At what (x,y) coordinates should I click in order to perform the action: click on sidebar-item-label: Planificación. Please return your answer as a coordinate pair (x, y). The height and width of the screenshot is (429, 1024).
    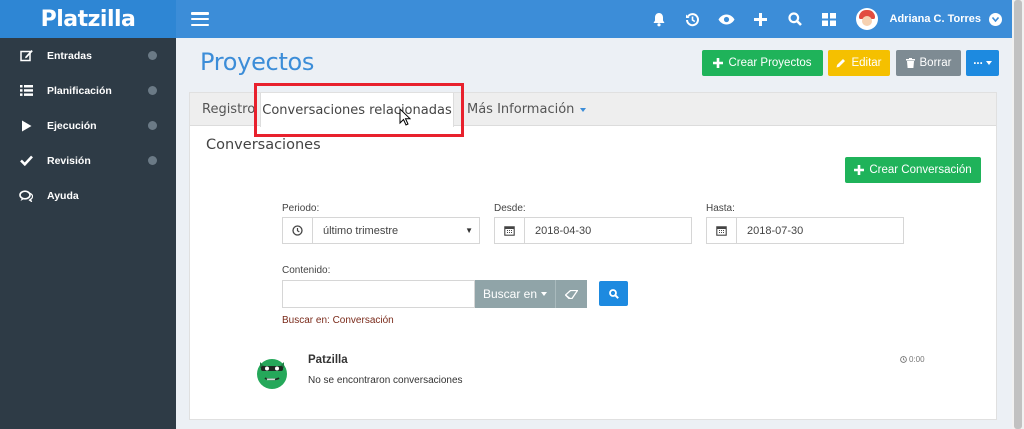
    Looking at the image, I should click on (79, 90).